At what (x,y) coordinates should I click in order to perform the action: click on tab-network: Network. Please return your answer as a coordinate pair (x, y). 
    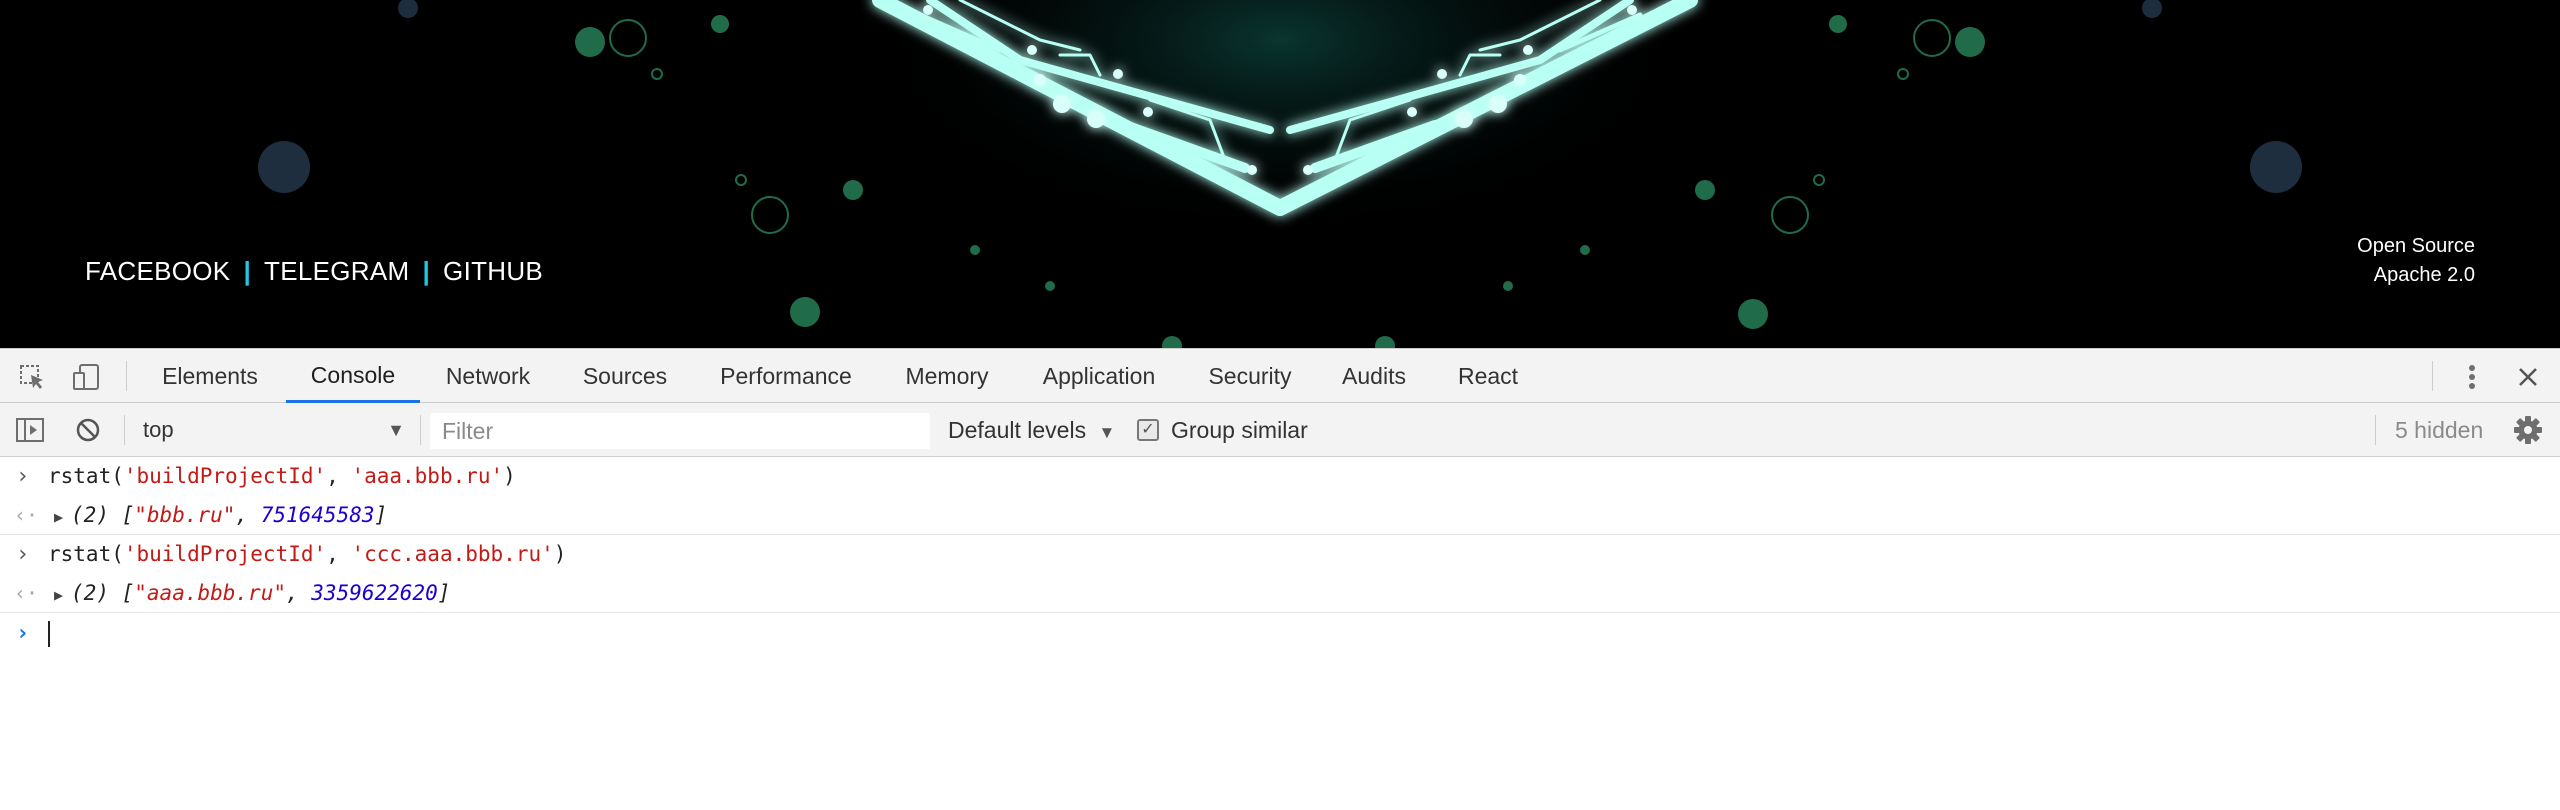
    Looking at the image, I should click on (488, 376).